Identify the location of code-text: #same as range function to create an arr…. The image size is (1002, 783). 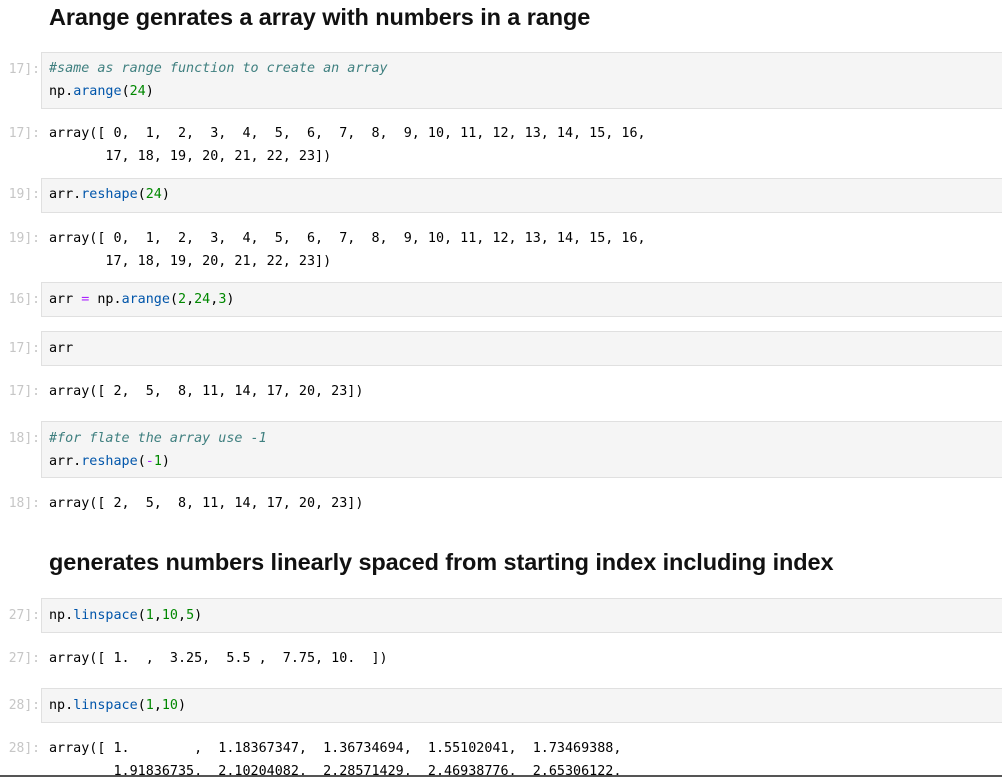
(218, 80).